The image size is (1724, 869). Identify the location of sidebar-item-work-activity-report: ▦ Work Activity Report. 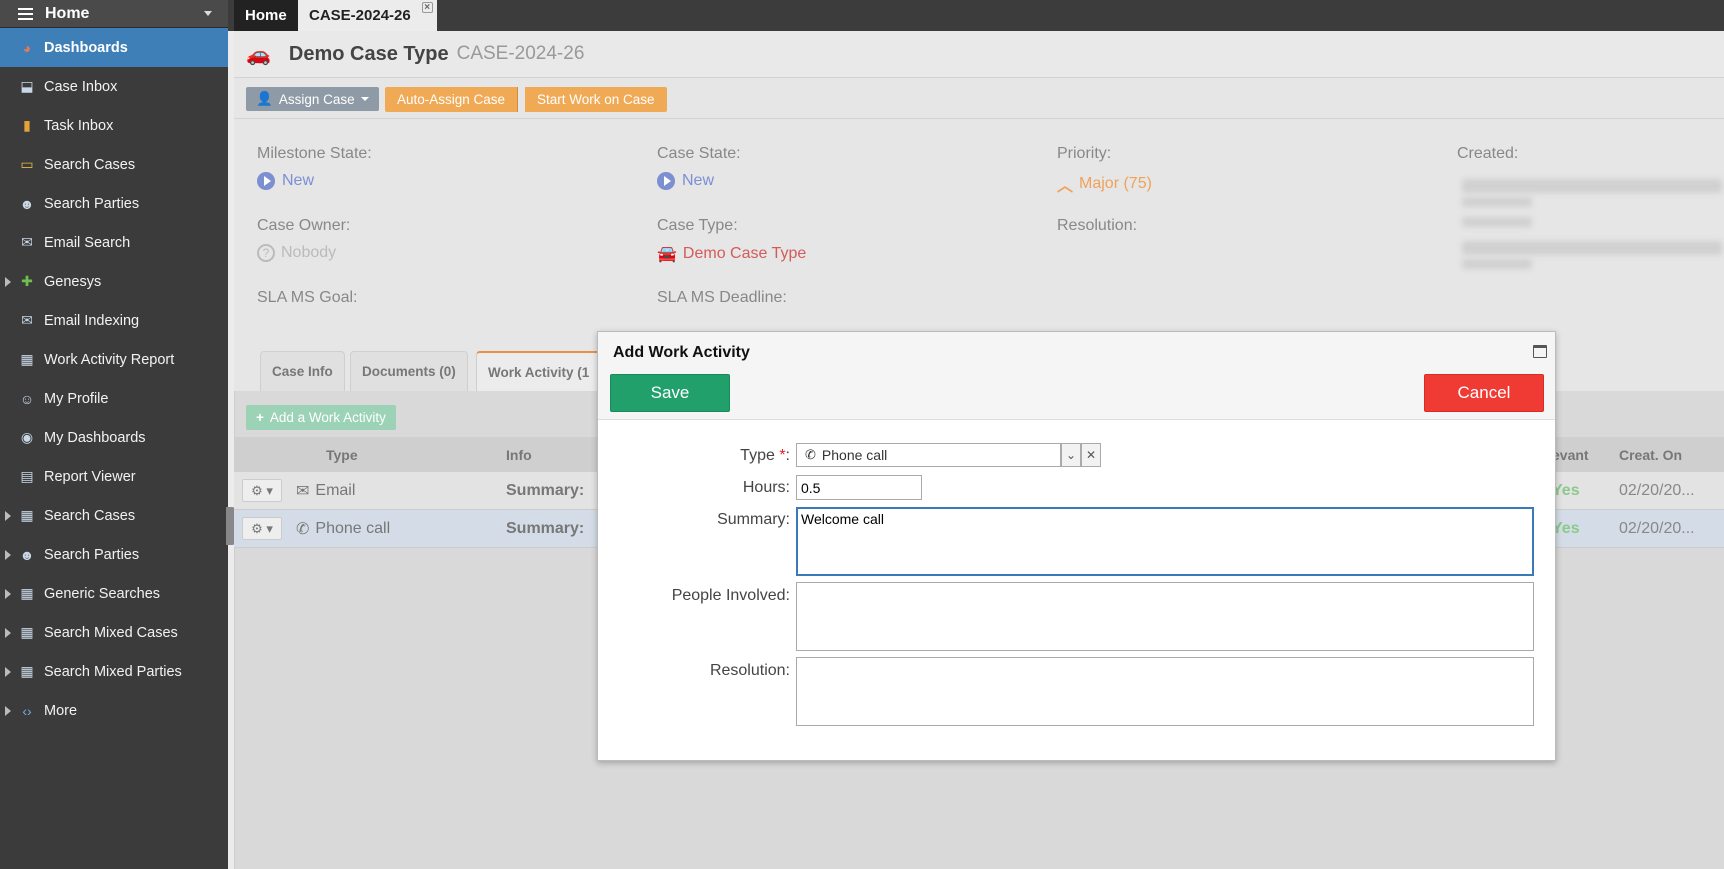
(114, 359).